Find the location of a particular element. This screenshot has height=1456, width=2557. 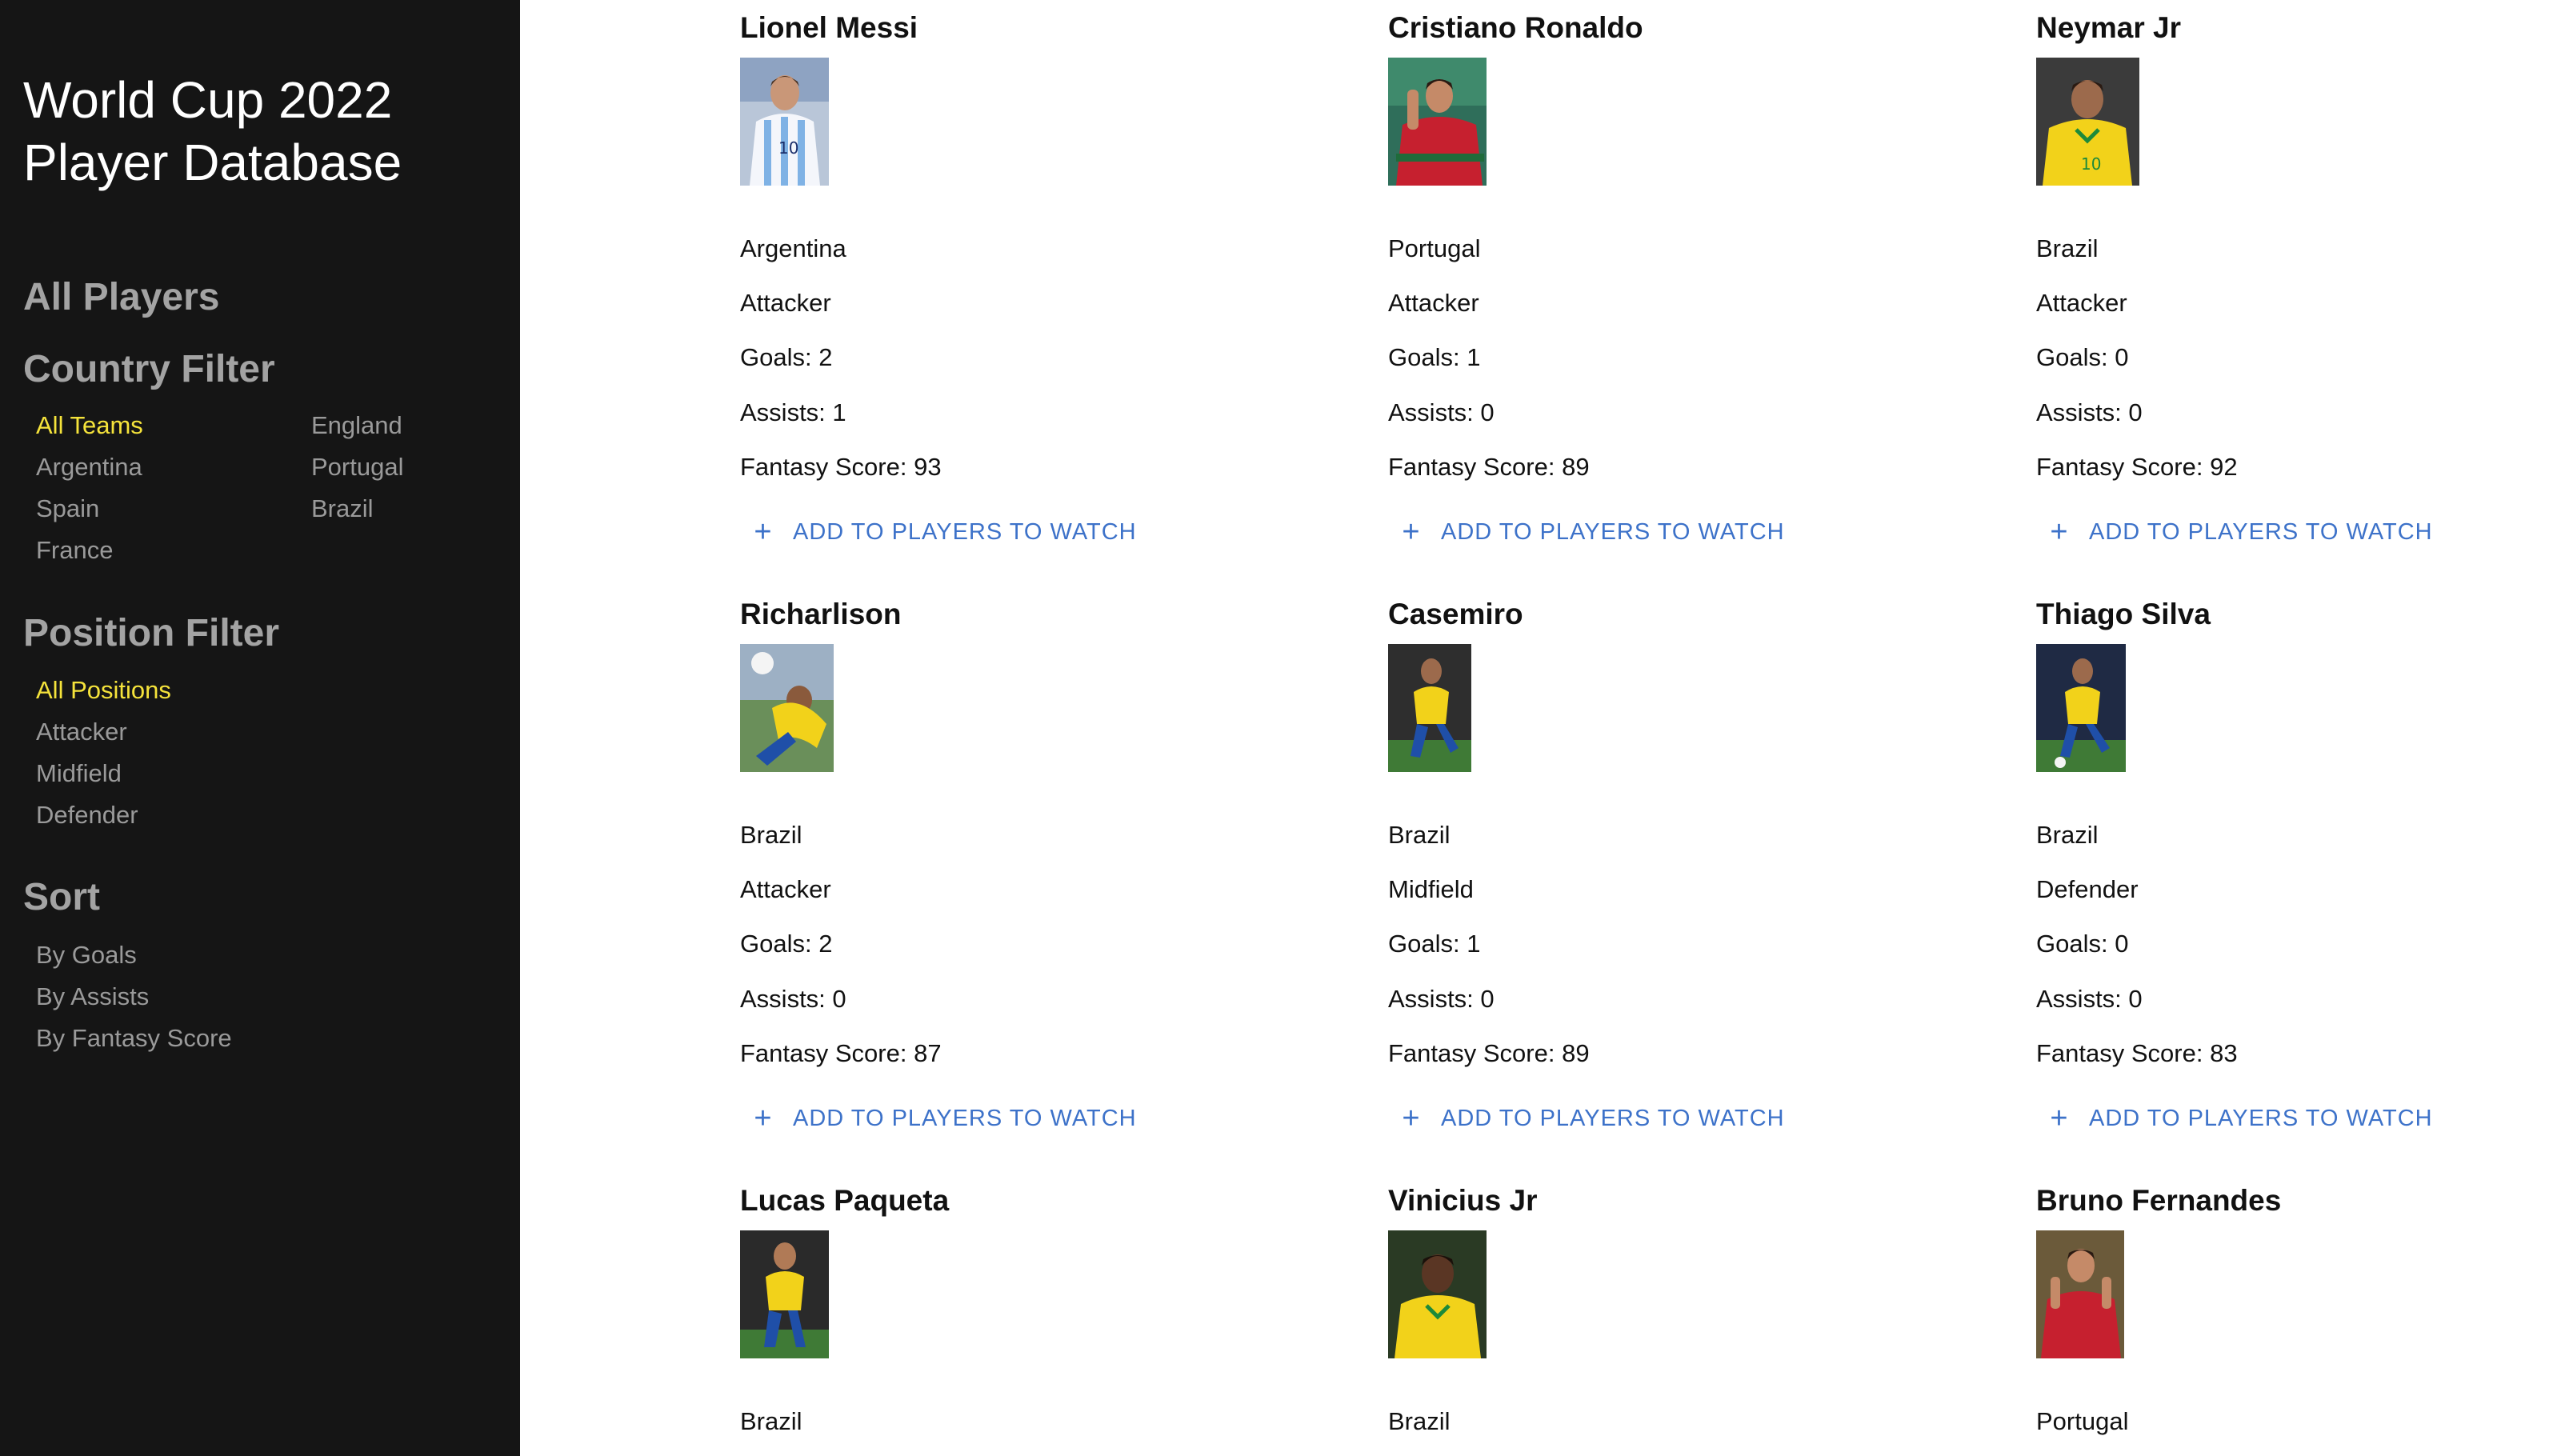

player-fantasy-score: Fantasy Score: 83 is located at coordinates (2137, 1053).